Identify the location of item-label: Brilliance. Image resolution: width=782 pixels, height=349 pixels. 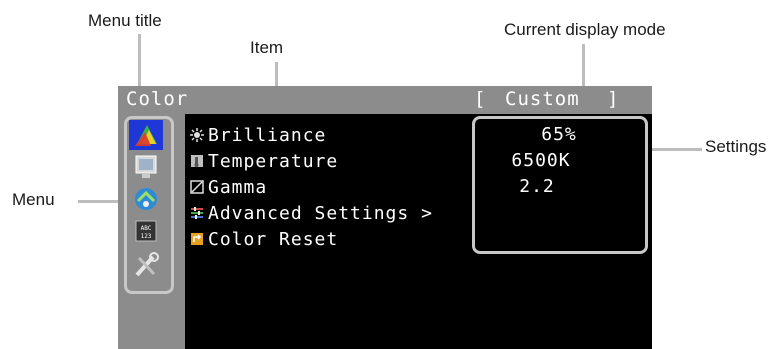
(267, 135).